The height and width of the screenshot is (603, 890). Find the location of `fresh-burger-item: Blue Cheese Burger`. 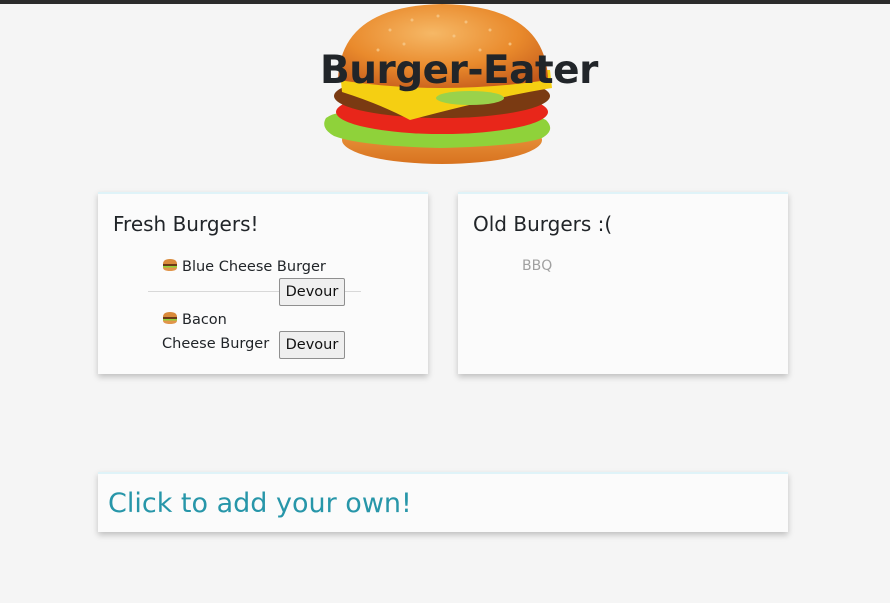

fresh-burger-item: Blue Cheese Burger is located at coordinates (252, 267).